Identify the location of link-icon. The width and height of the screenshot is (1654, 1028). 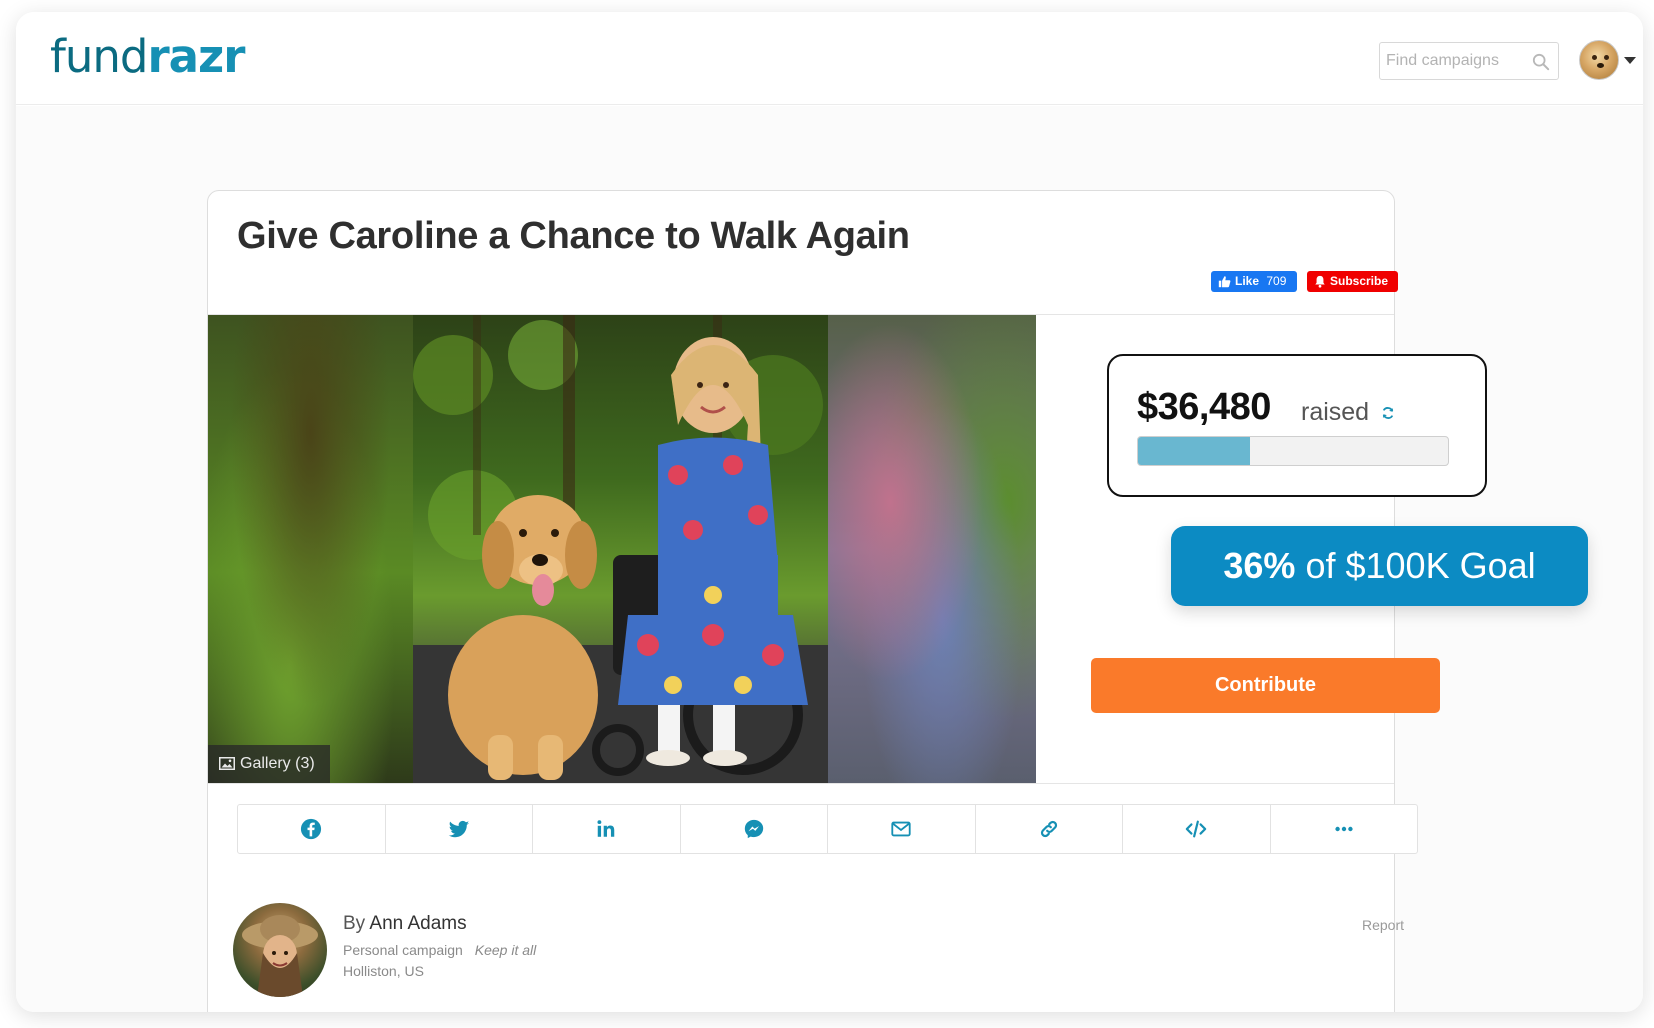
(1048, 829).